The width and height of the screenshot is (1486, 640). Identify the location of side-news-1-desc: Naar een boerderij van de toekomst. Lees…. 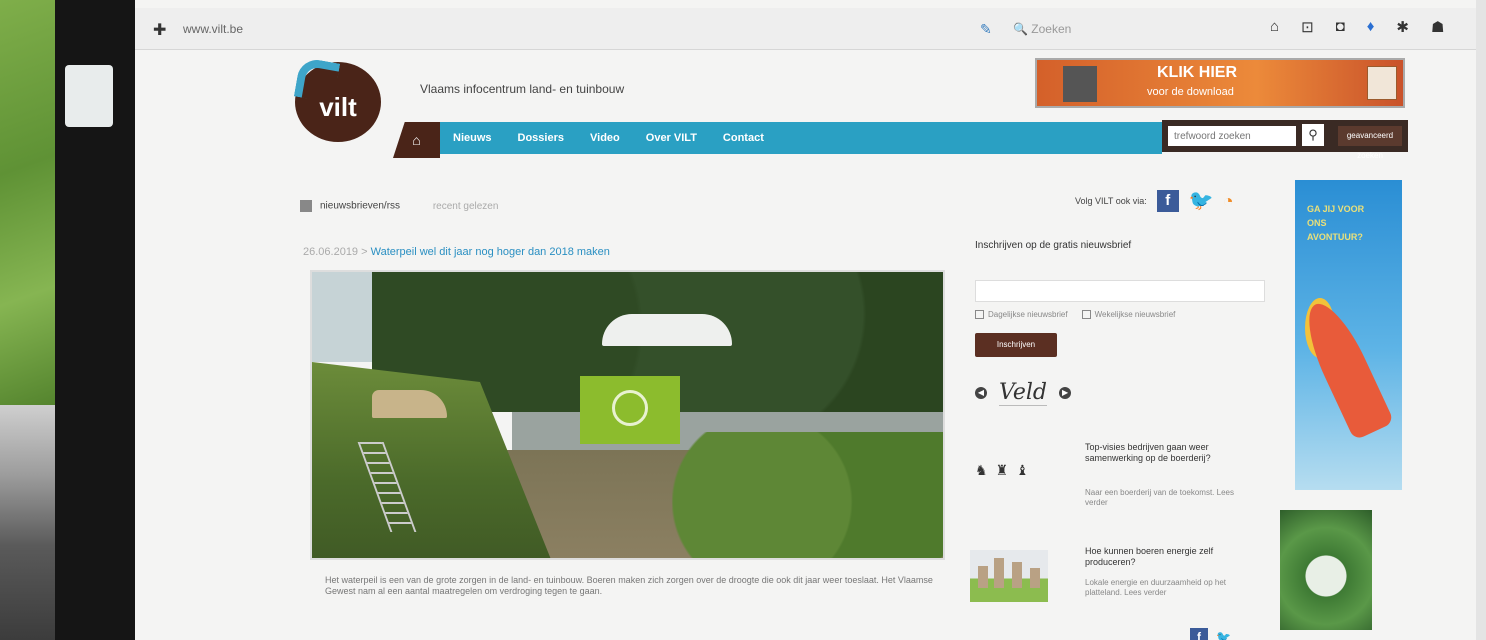
(1159, 497).